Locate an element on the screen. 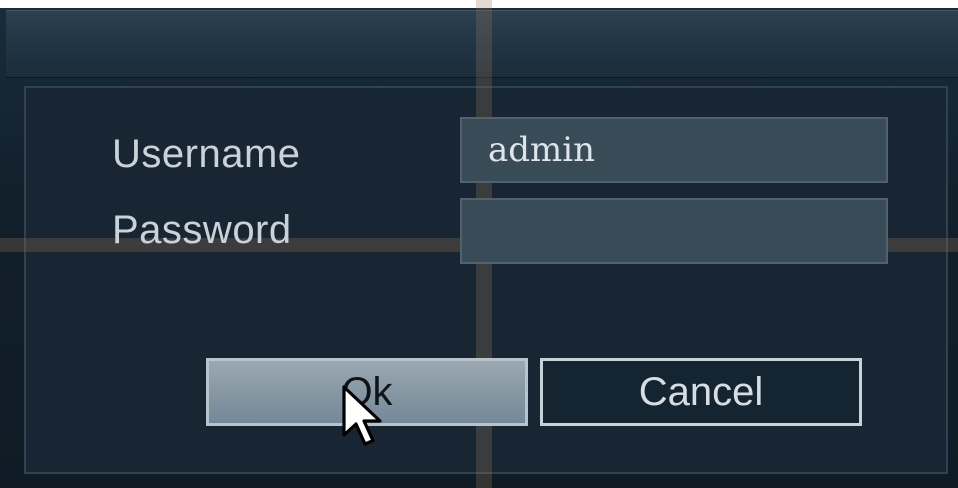 This screenshot has width=958, height=488. mouse-pointer-icon is located at coordinates (362, 415).